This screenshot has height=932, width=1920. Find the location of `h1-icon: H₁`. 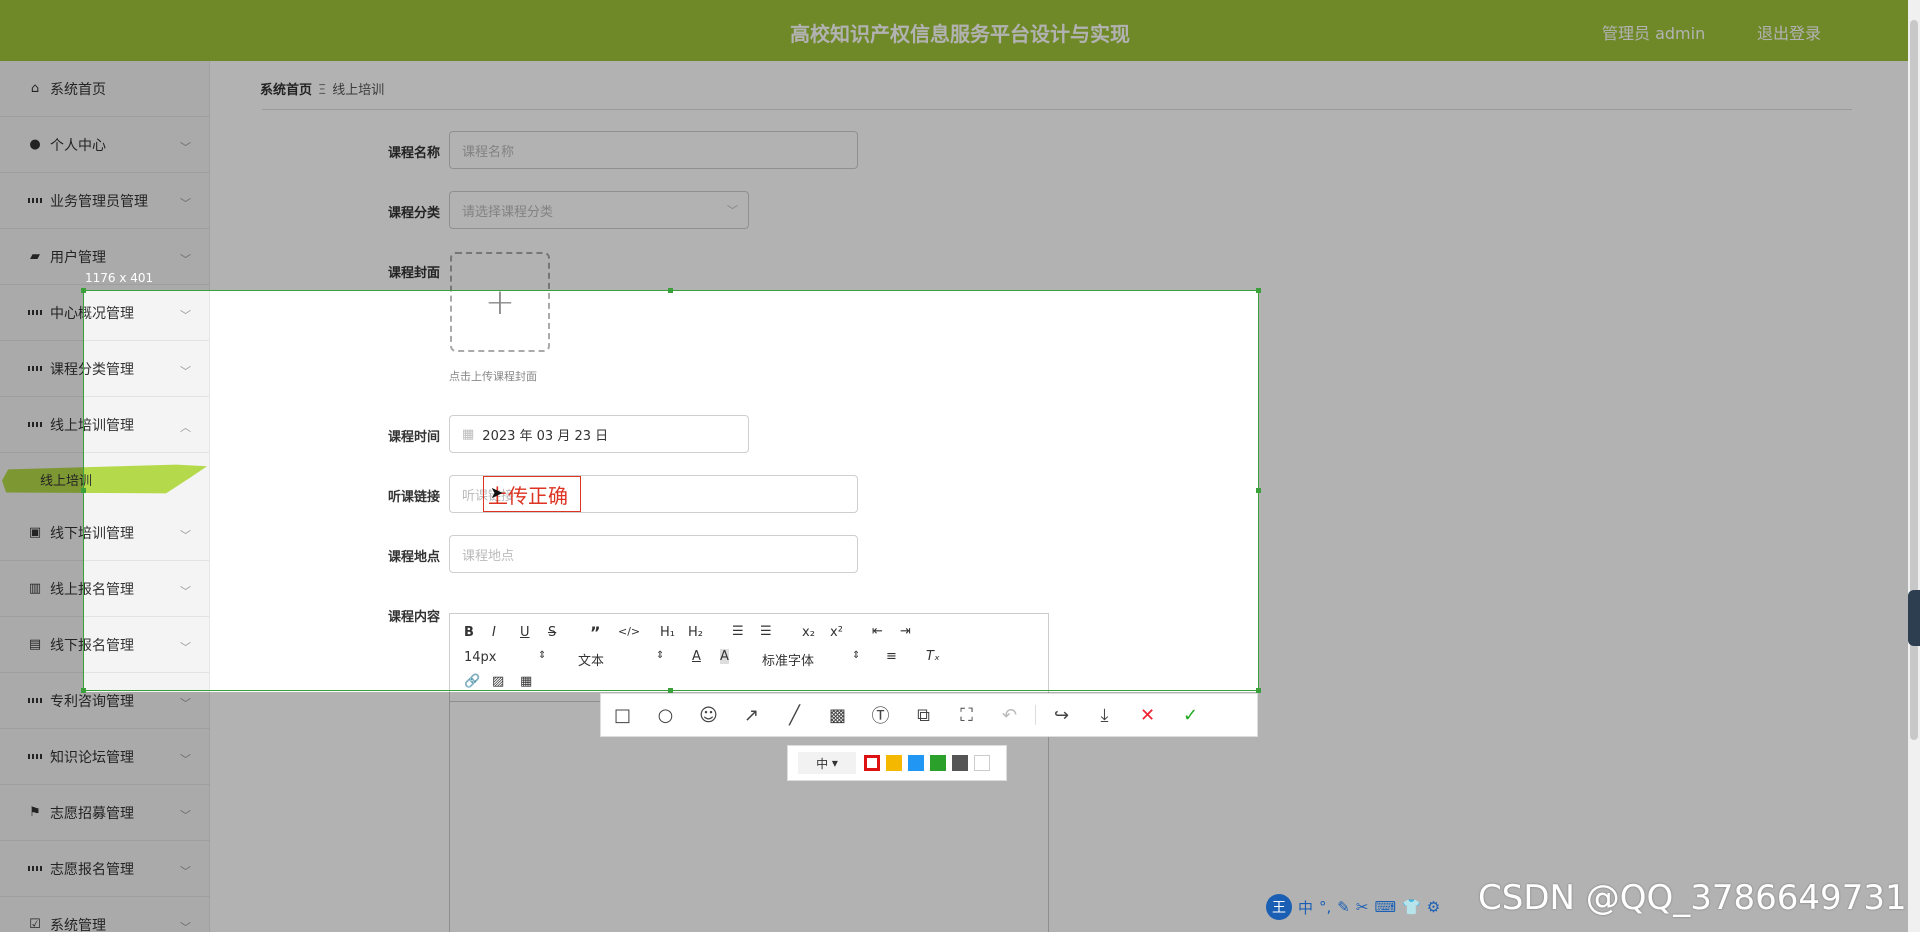

h1-icon: H₁ is located at coordinates (667, 632).